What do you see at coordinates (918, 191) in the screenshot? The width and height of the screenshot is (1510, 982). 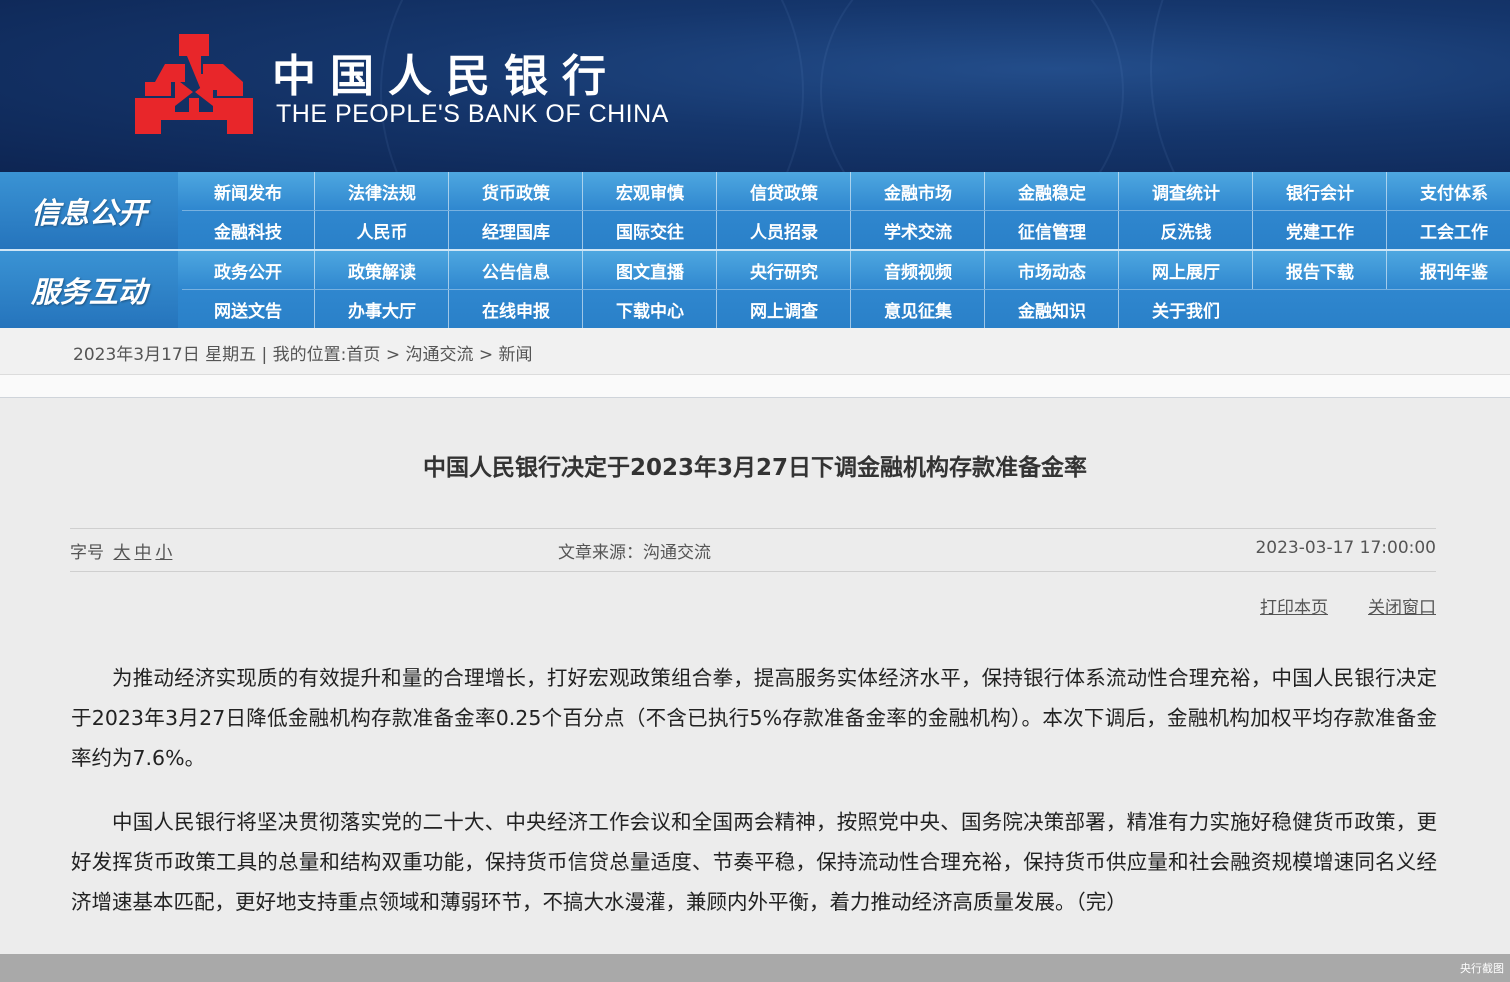 I see `nav-item: 金融市场` at bounding box center [918, 191].